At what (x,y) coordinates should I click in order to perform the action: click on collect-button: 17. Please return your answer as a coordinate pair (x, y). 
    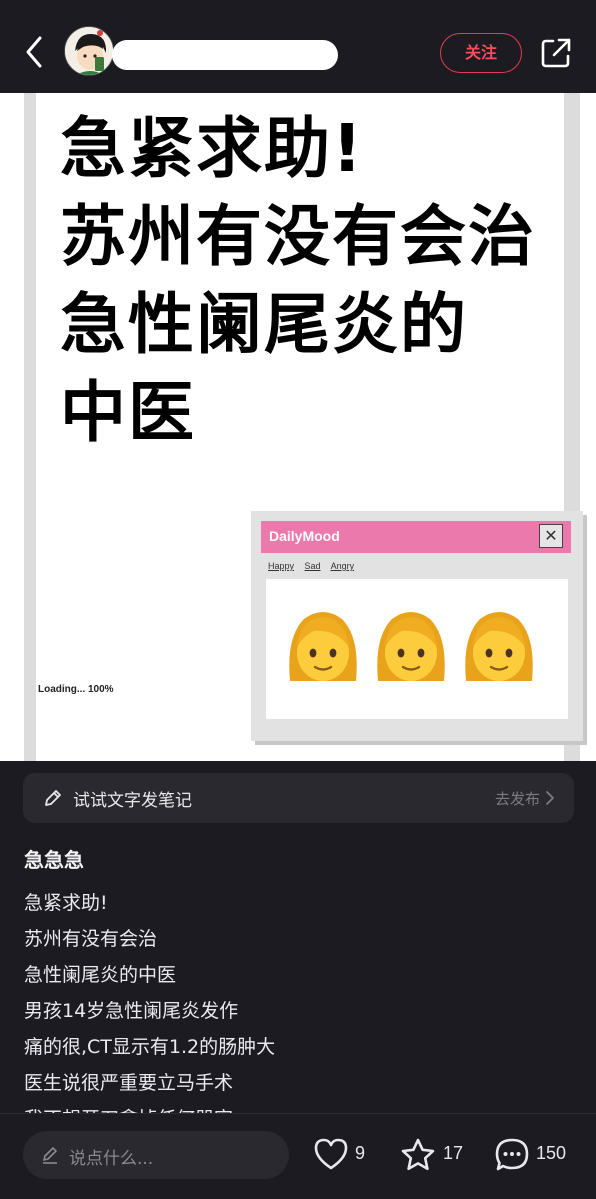
    Looking at the image, I should click on (434, 1154).